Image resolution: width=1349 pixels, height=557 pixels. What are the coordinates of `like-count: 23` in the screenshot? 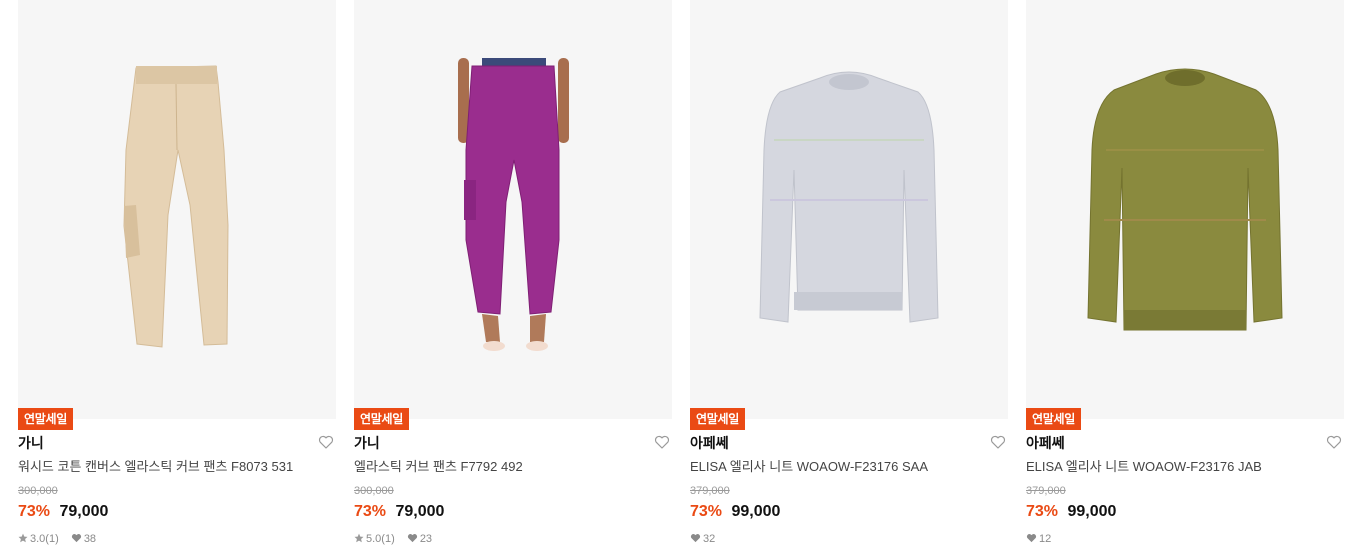 It's located at (419, 539).